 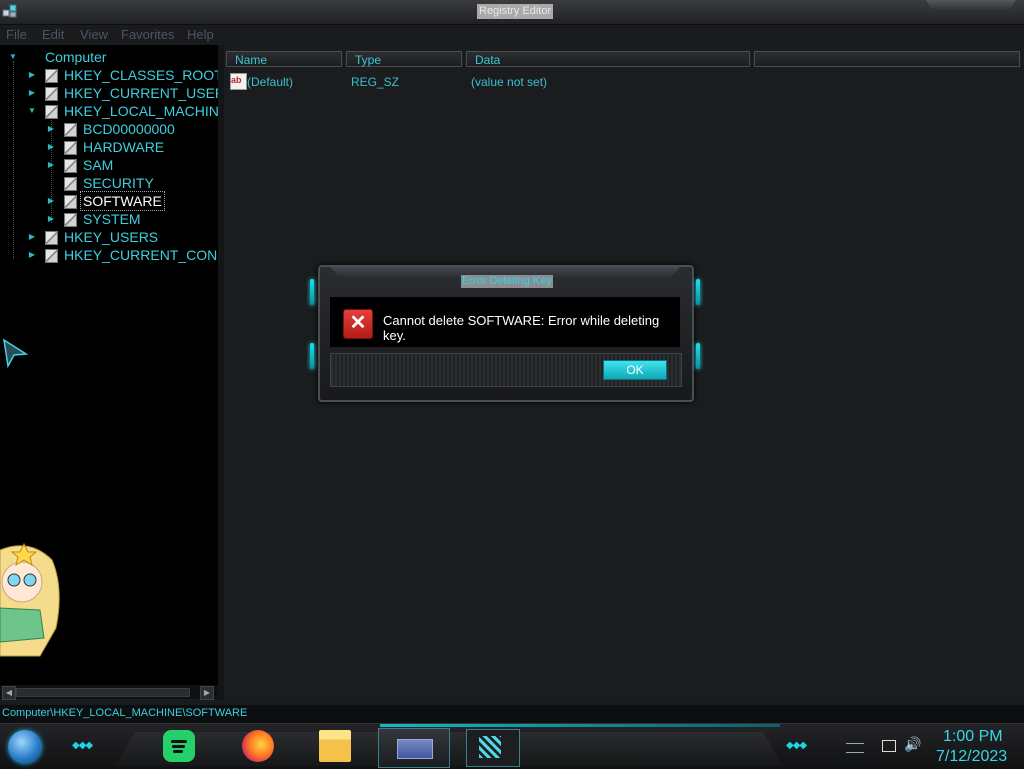 What do you see at coordinates (515, 11) in the screenshot?
I see `window-title: Registry Editor` at bounding box center [515, 11].